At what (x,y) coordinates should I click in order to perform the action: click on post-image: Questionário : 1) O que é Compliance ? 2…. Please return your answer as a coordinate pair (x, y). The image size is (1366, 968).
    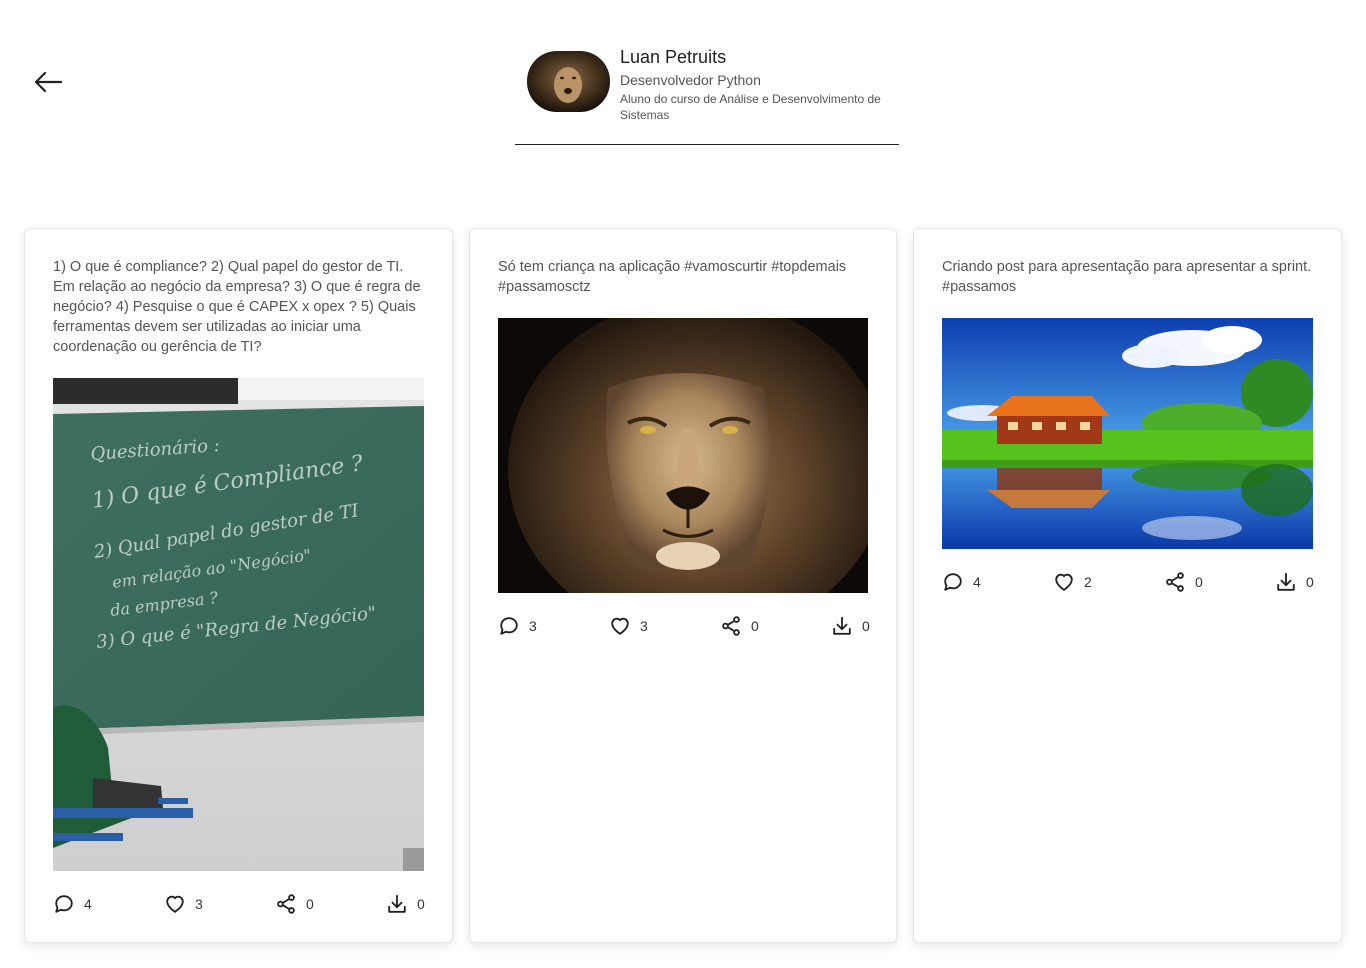
    Looking at the image, I should click on (238, 624).